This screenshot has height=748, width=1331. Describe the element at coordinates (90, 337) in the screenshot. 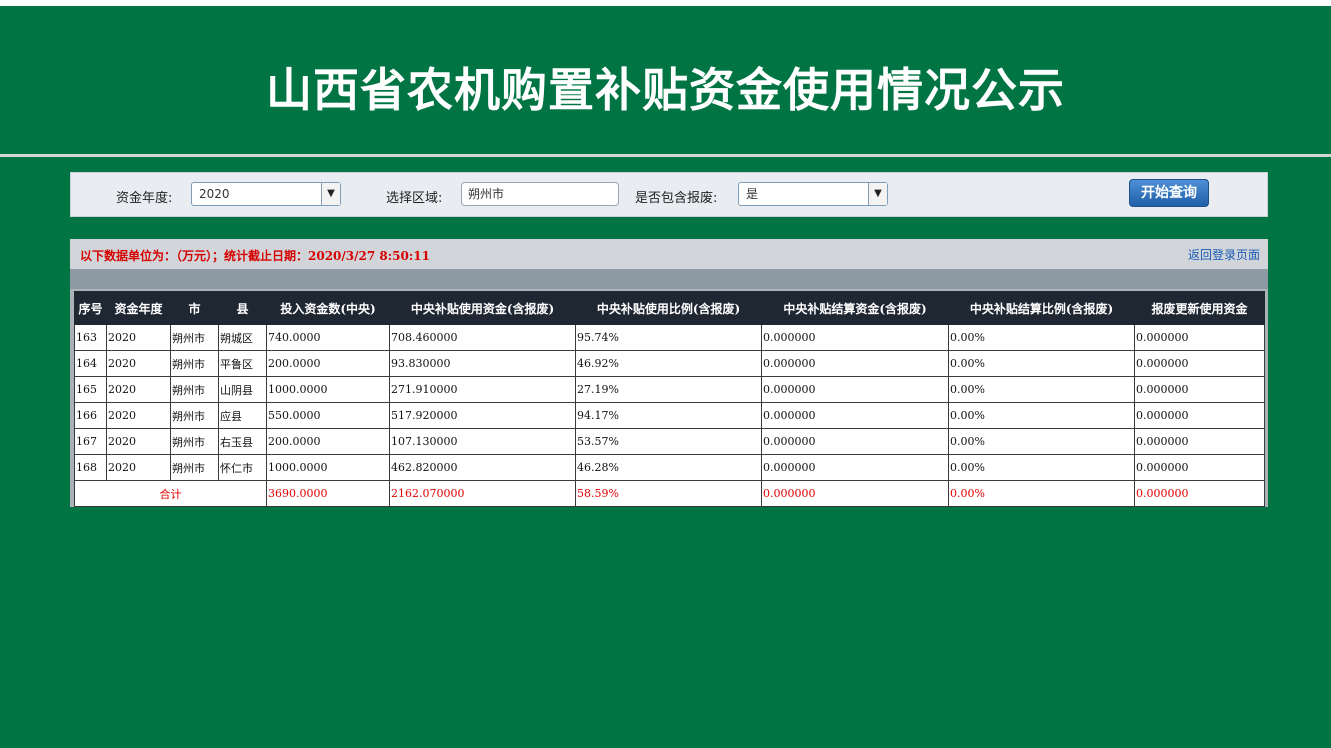

I see `table-cell: 163` at that location.